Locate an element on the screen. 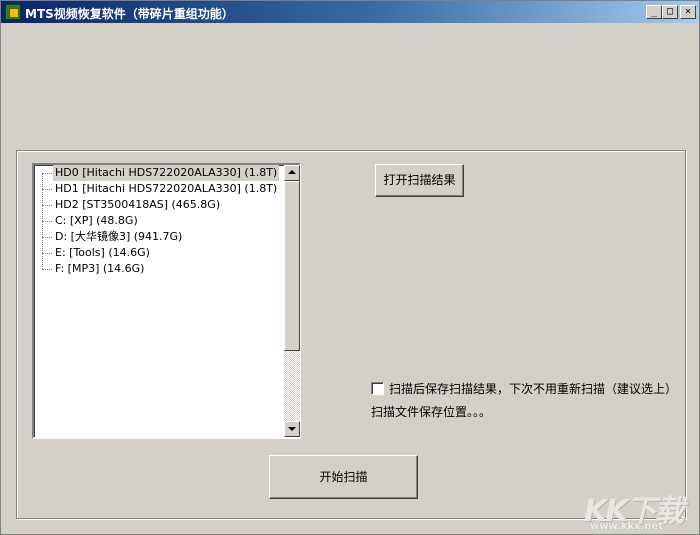  scroll-thumb is located at coordinates (292, 266).